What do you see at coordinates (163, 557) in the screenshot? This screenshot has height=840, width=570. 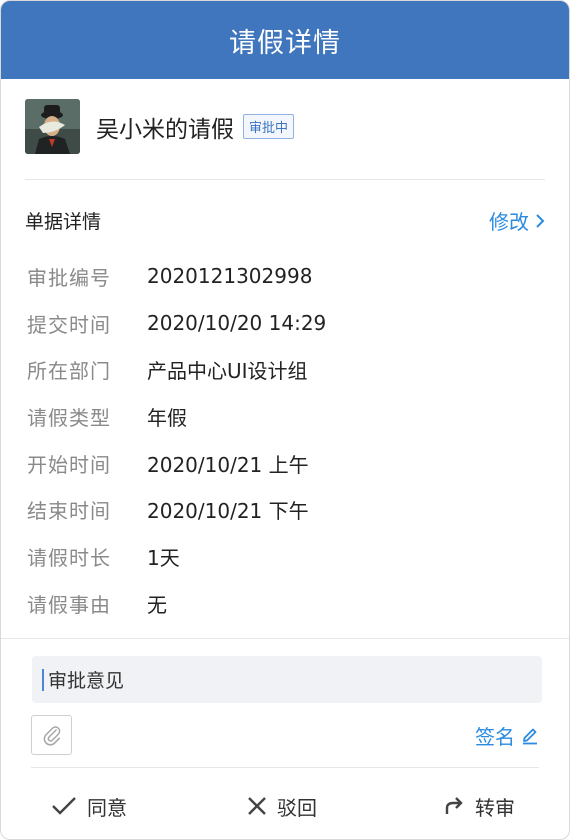 I see `detail-value: 1天` at bounding box center [163, 557].